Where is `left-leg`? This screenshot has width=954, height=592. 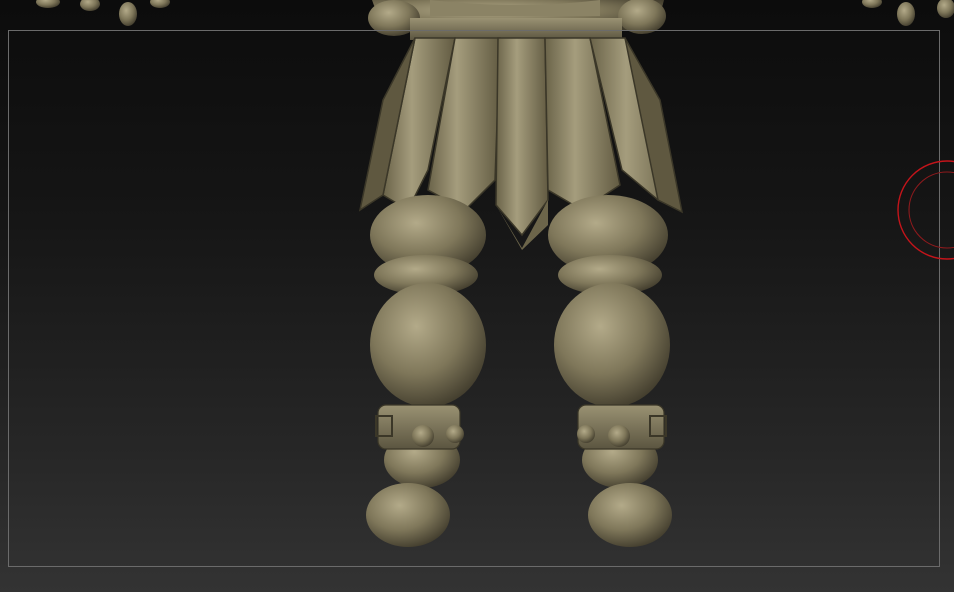 left-leg is located at coordinates (426, 371).